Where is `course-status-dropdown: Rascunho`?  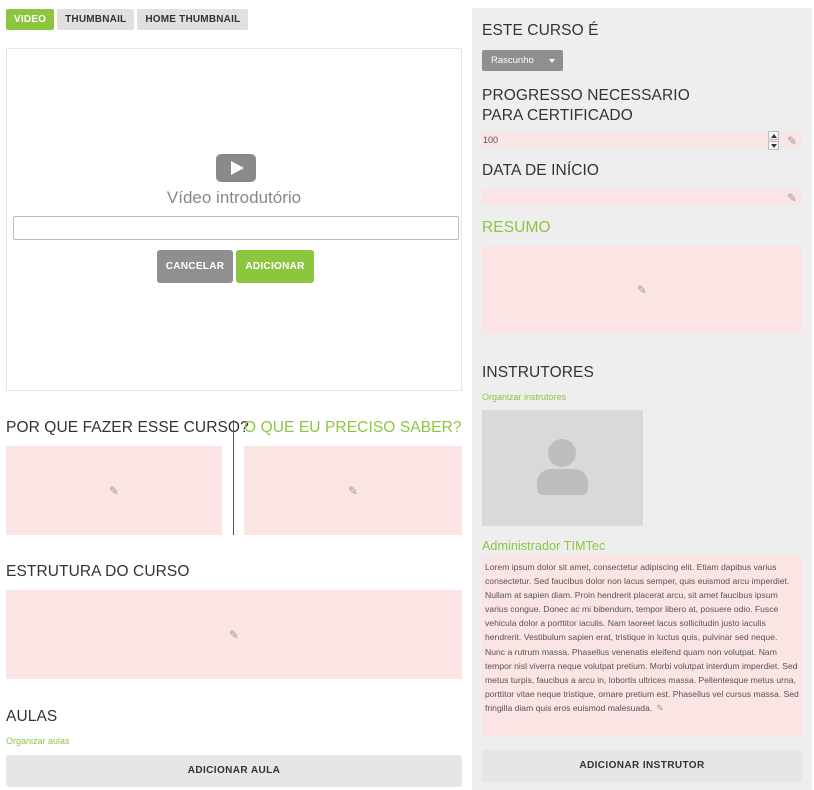
course-status-dropdown: Rascunho is located at coordinates (522, 60).